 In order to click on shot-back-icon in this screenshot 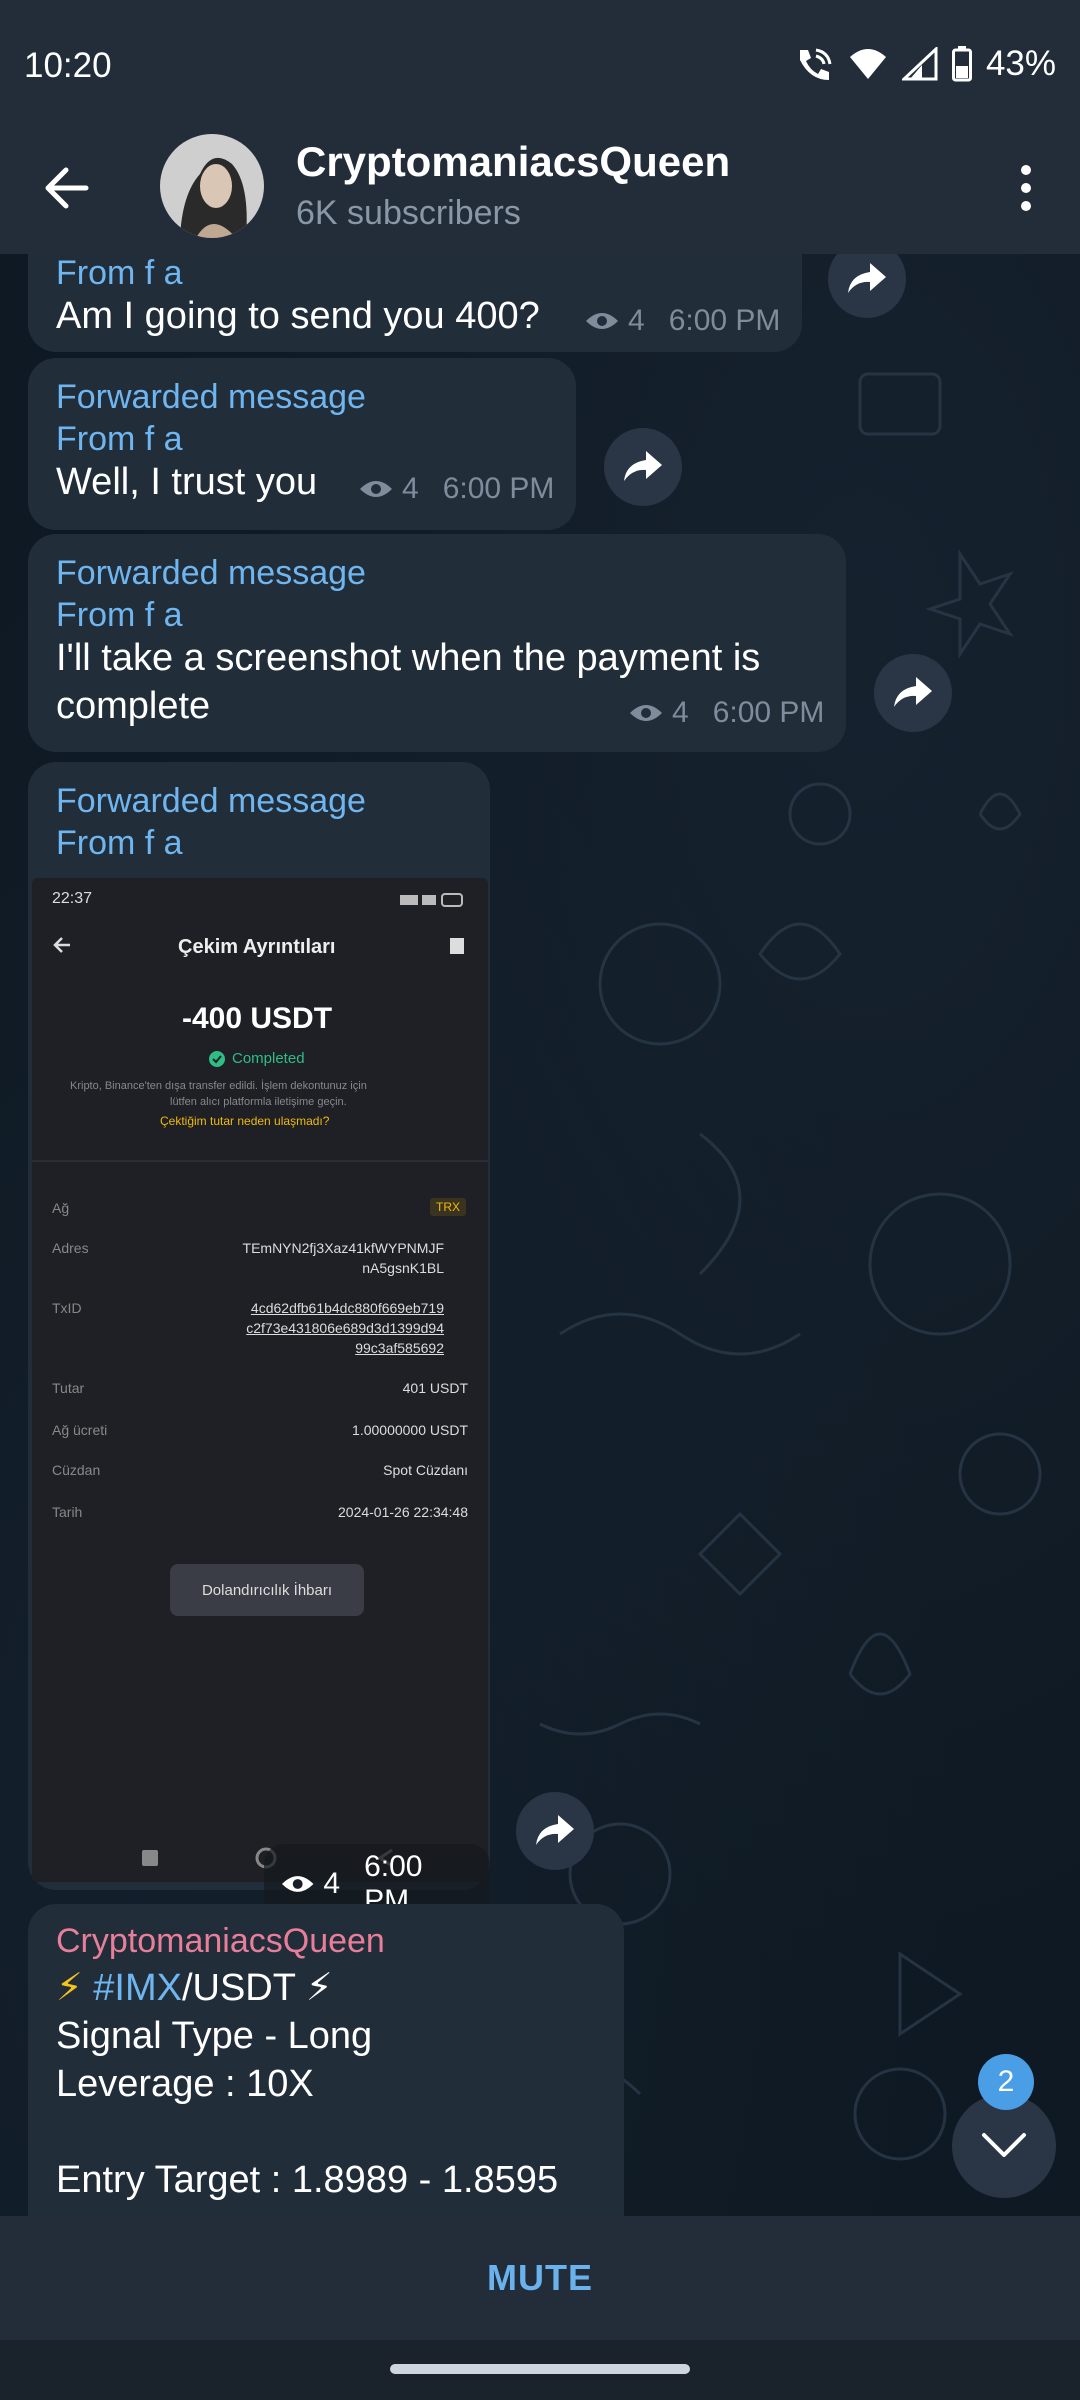, I will do `click(61, 945)`.